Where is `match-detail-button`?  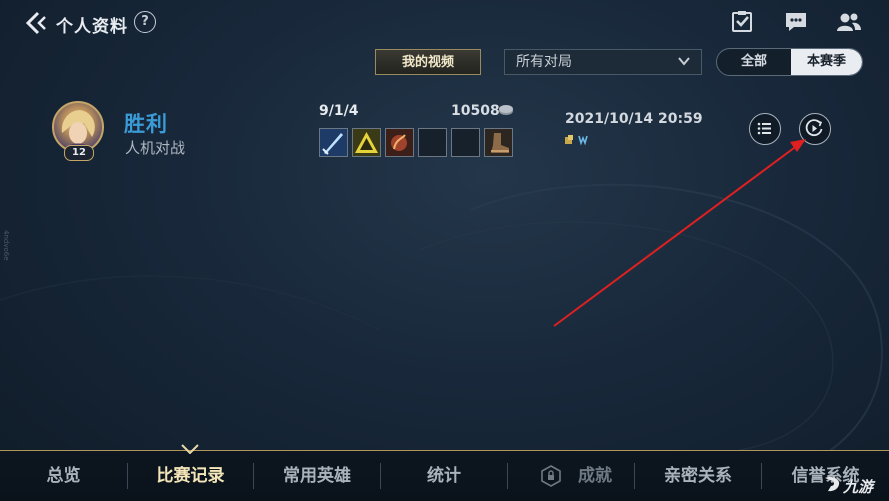 match-detail-button is located at coordinates (765, 129).